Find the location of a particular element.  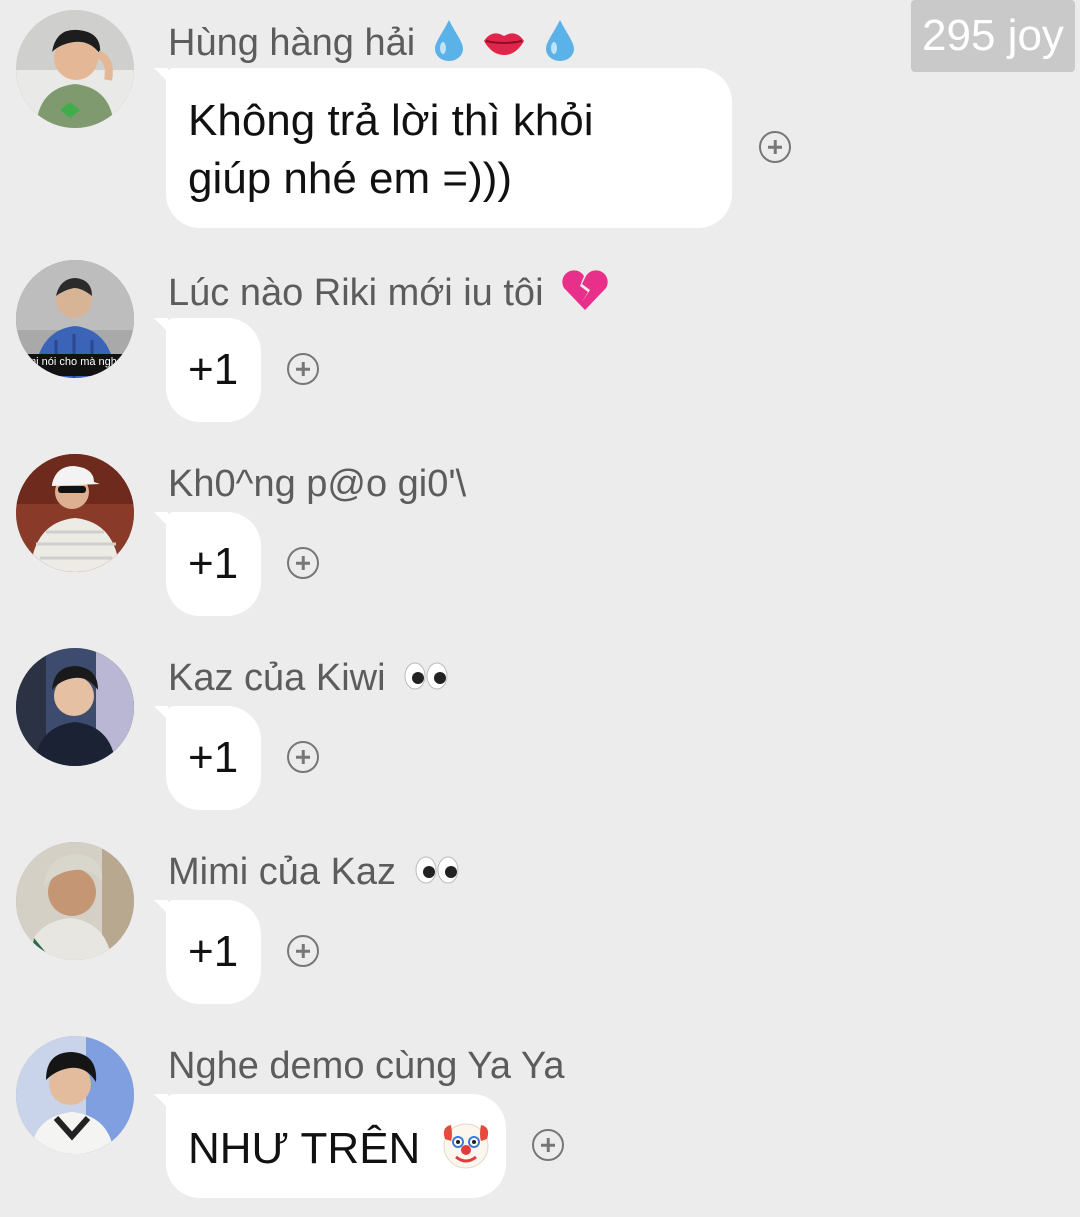

message-text-line: Không trả lời thì khỏi is located at coordinates (391, 120).